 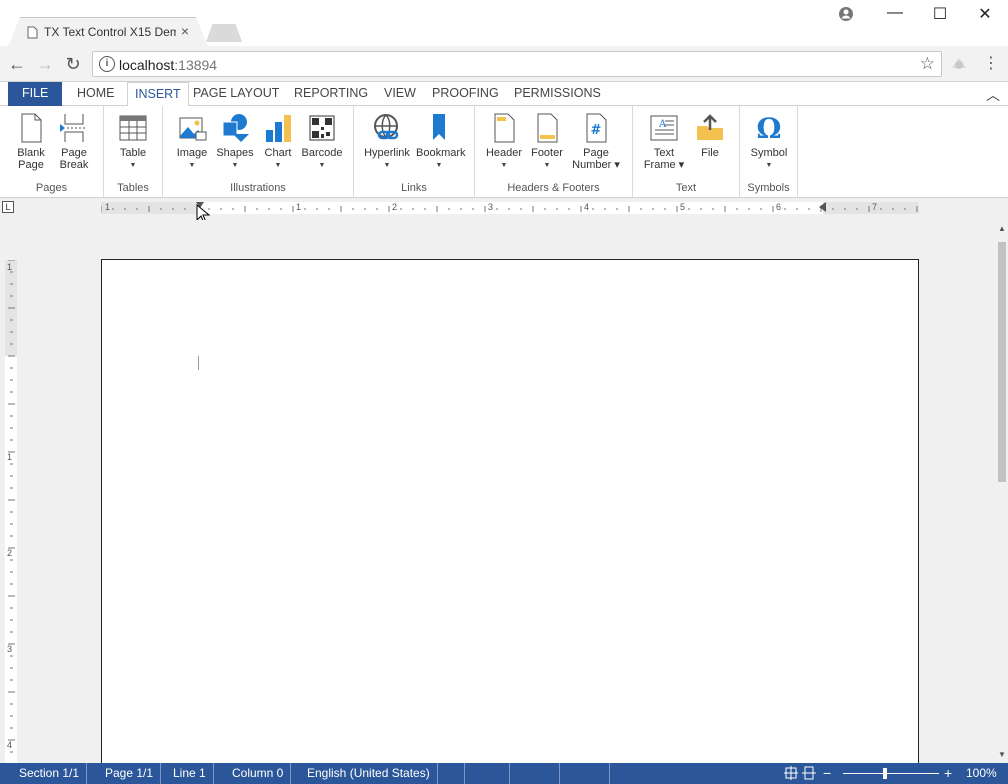 What do you see at coordinates (73, 64) in the screenshot?
I see `reload-icon: ↻` at bounding box center [73, 64].